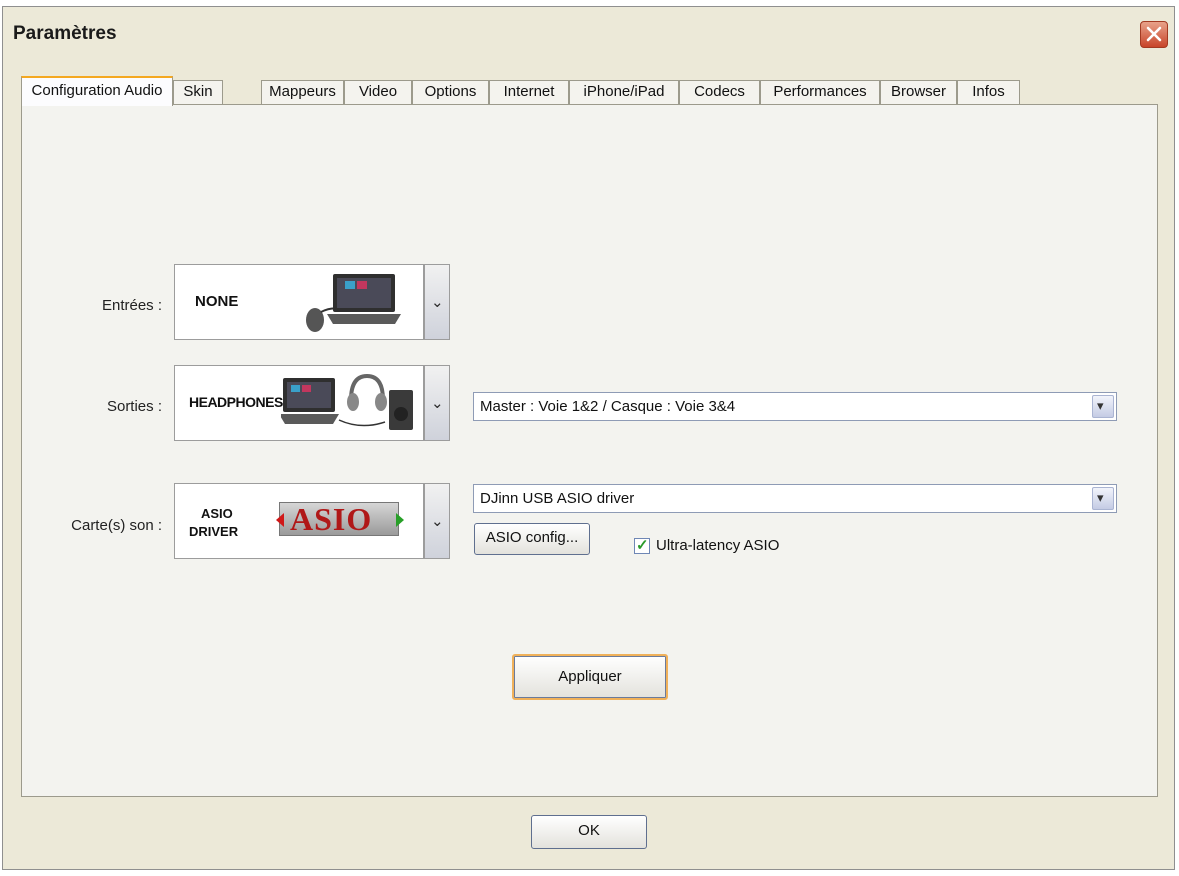 This screenshot has height=876, width=1179. Describe the element at coordinates (299, 302) in the screenshot. I see `inputs-device-selector: NONE` at that location.